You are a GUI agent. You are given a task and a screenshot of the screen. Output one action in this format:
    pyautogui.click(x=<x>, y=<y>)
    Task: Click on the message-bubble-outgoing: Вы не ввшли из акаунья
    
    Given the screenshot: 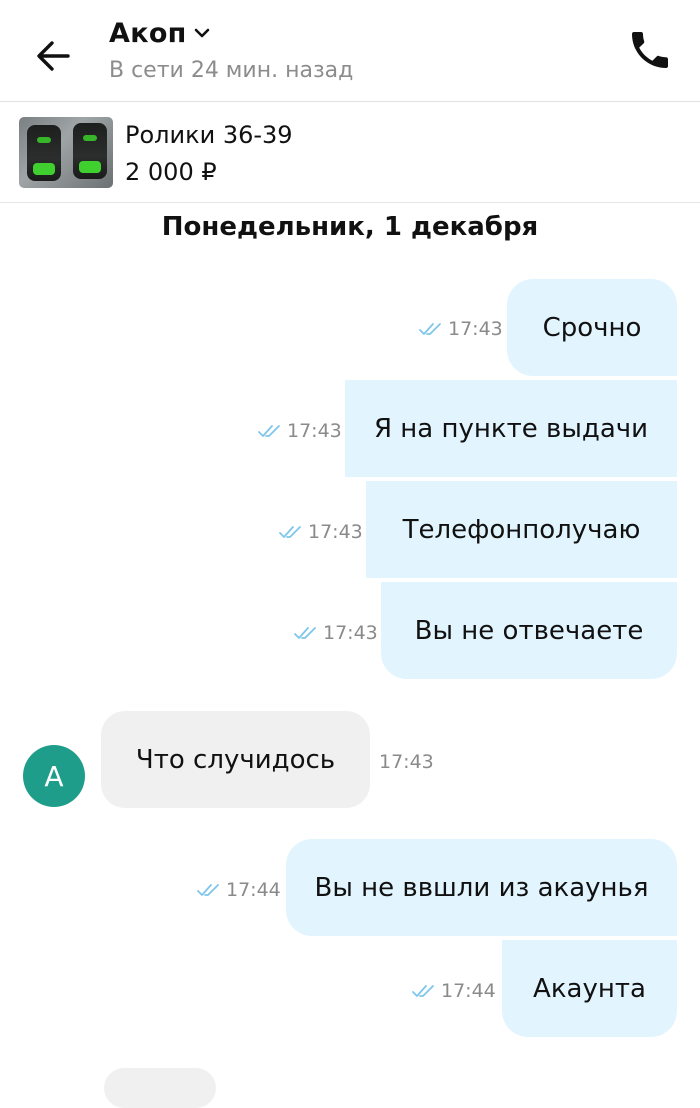 What is the action you would take?
    pyautogui.click(x=481, y=887)
    